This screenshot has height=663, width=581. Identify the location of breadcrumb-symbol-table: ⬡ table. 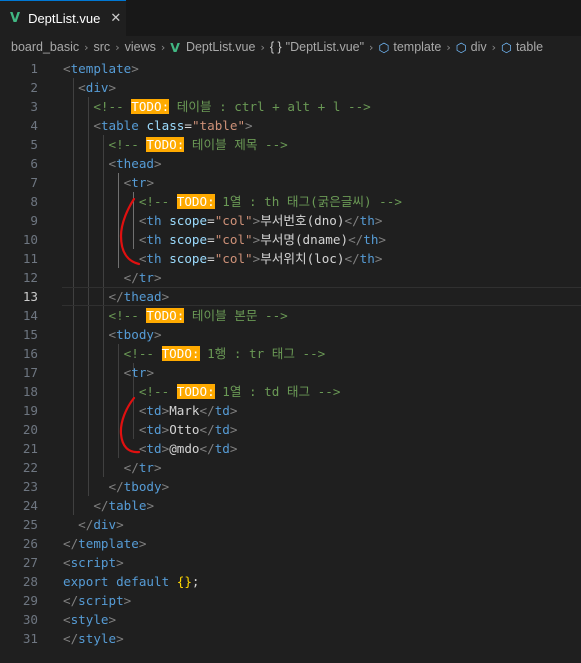
(522, 47).